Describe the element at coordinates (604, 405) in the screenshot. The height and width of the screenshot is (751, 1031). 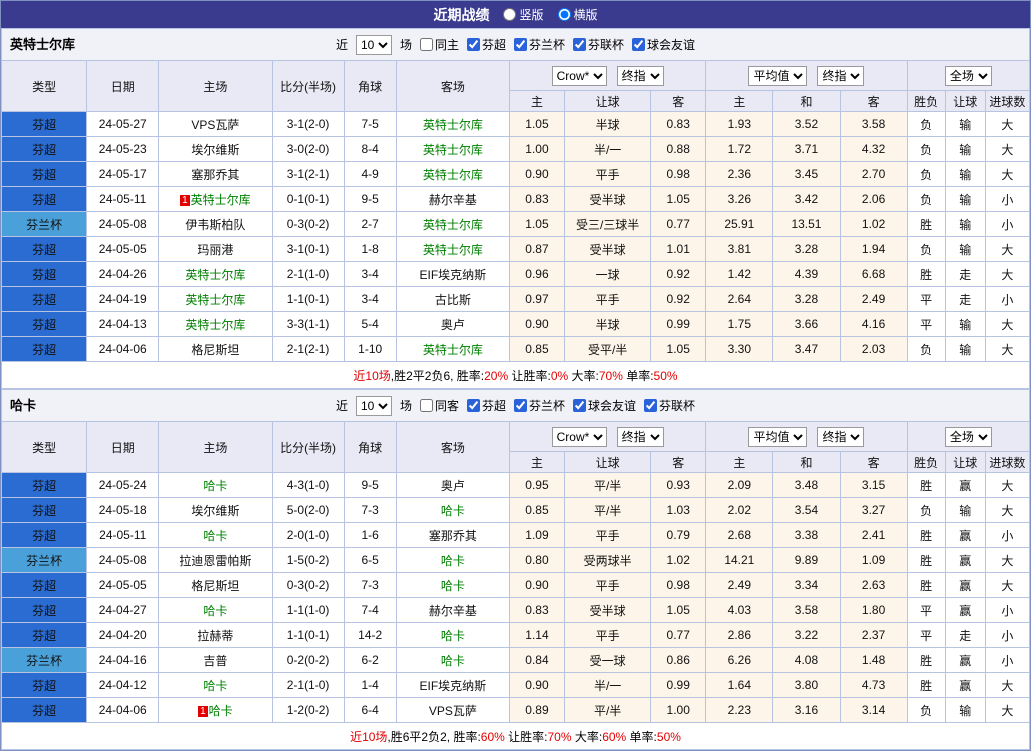
I see `league-filter-2: 球会友谊` at that location.